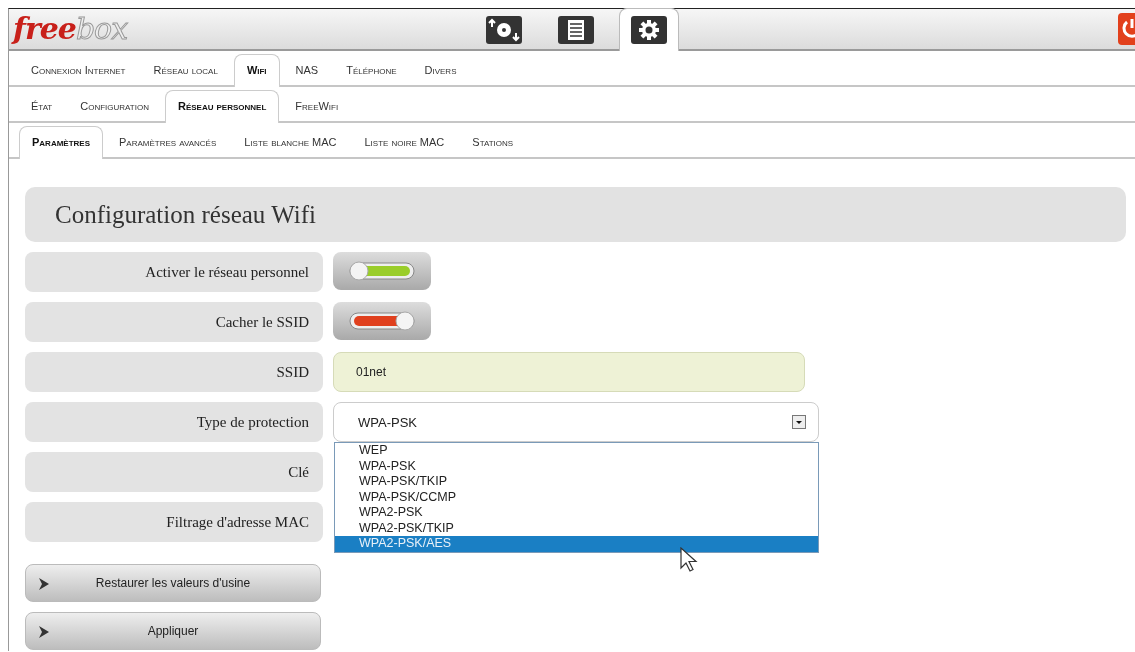 The width and height of the screenshot is (1135, 652). Describe the element at coordinates (576, 30) in the screenshot. I see `document-list-icon` at that location.